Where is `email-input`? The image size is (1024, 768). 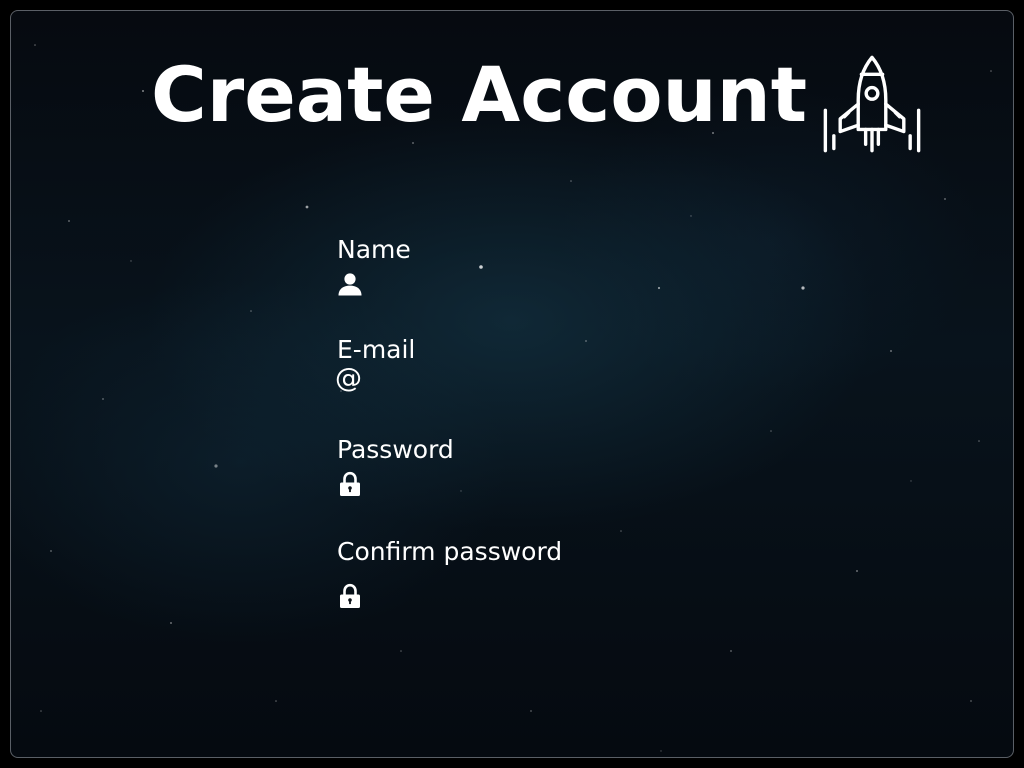 email-input is located at coordinates (531, 384).